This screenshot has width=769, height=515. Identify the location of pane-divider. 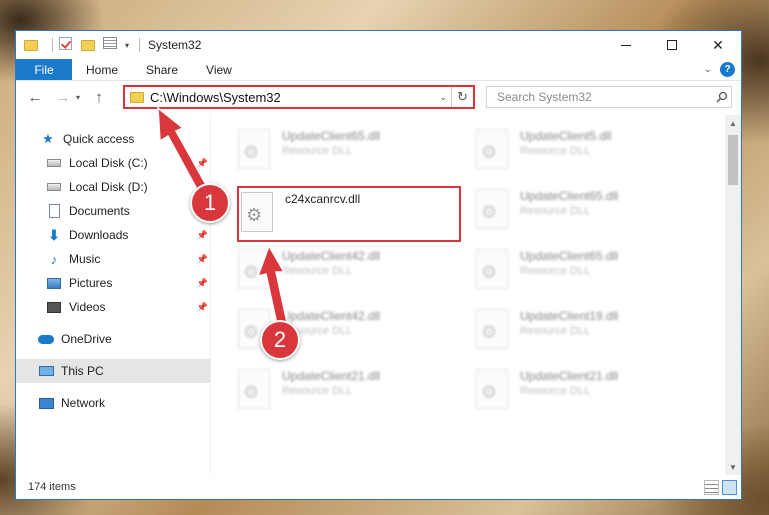
(210, 295).